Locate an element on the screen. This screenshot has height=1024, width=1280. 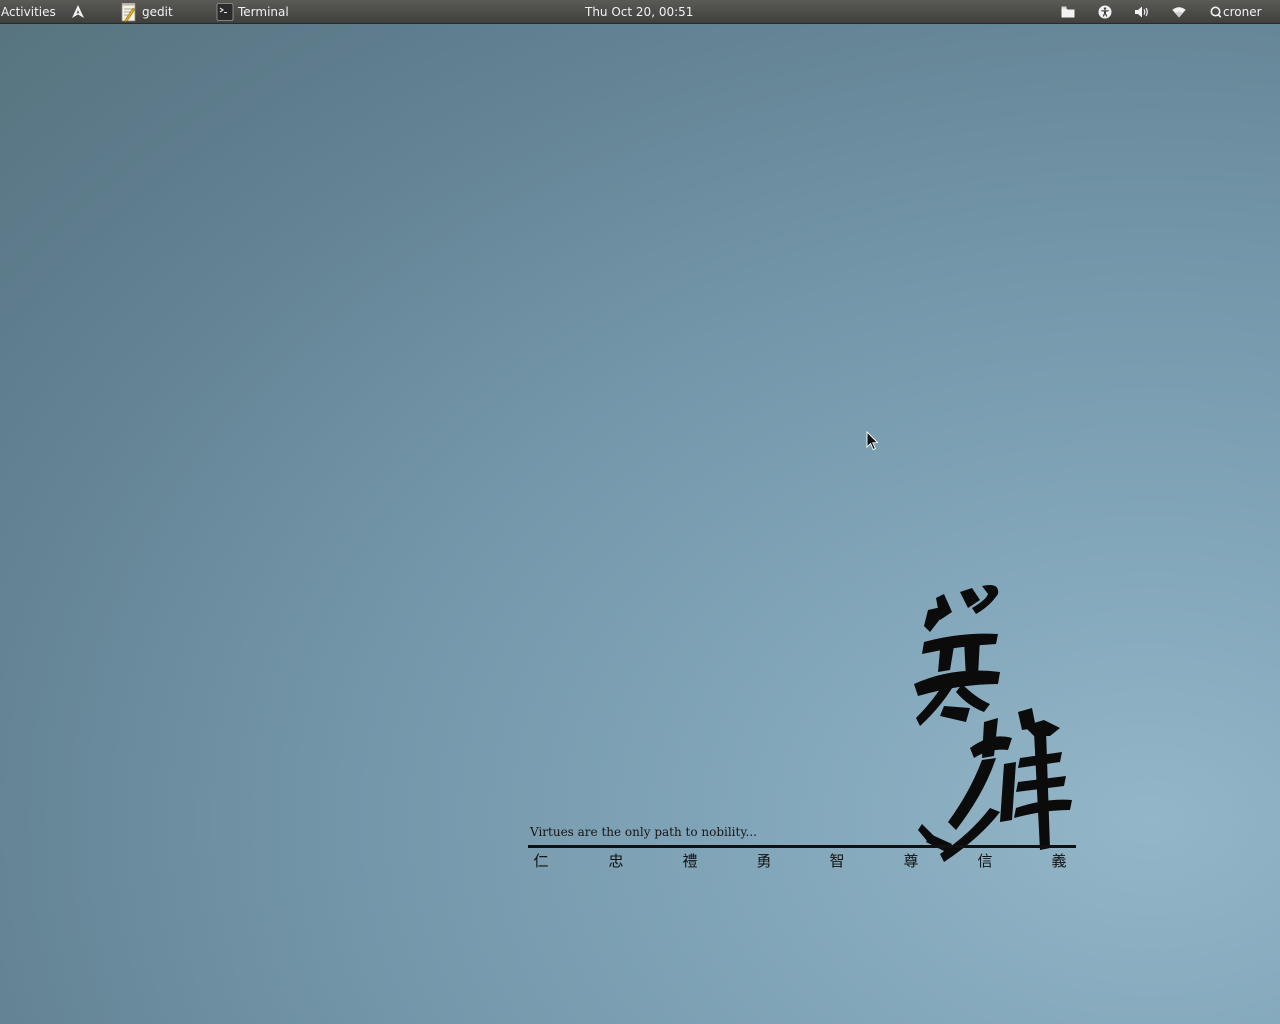
volume-icon is located at coordinates (1141, 11).